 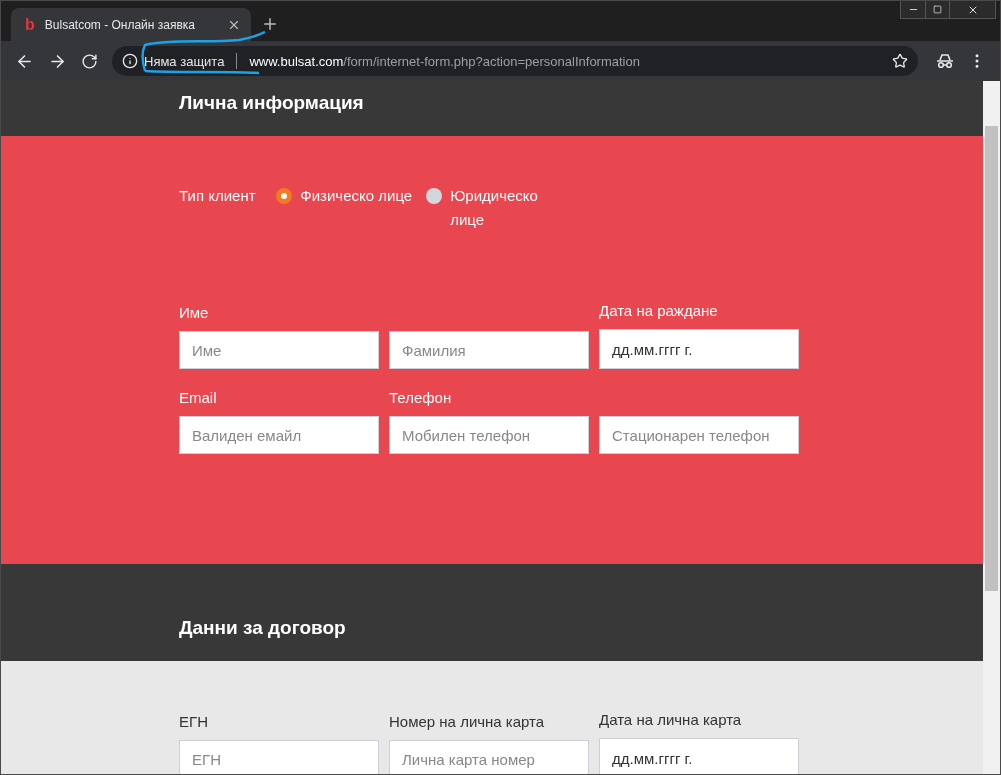 What do you see at coordinates (279, 350) in the screenshot?
I see `text-field: Име` at bounding box center [279, 350].